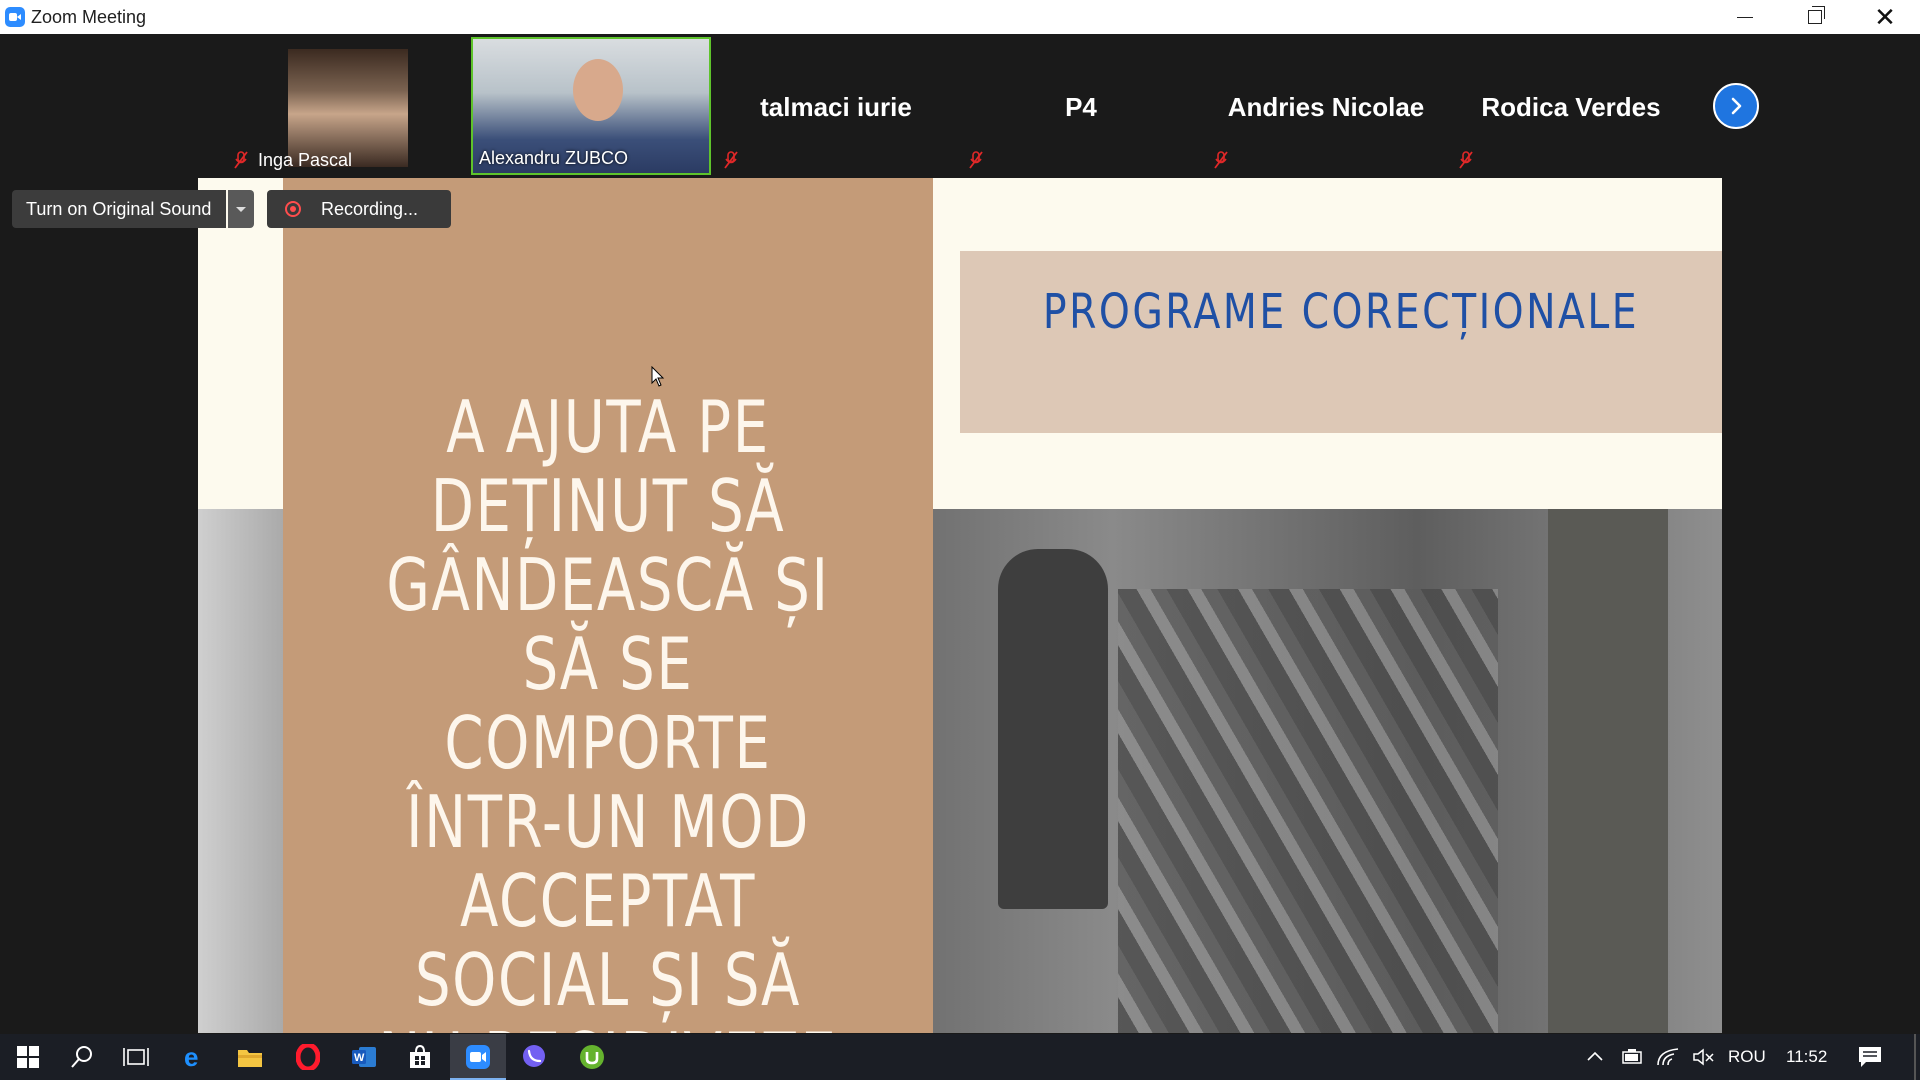 Image resolution: width=1920 pixels, height=1080 pixels. What do you see at coordinates (1341, 312) in the screenshot?
I see `slide-title: PROGRAME CORECȚIONALE` at bounding box center [1341, 312].